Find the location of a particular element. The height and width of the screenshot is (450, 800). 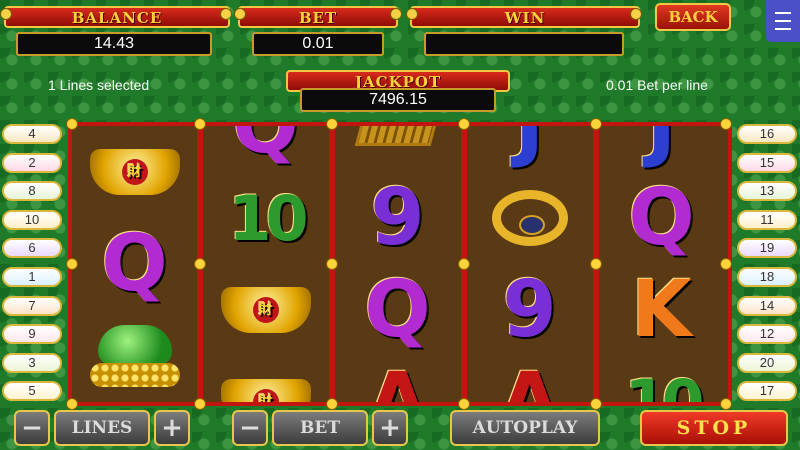

win-value is located at coordinates (524, 44).